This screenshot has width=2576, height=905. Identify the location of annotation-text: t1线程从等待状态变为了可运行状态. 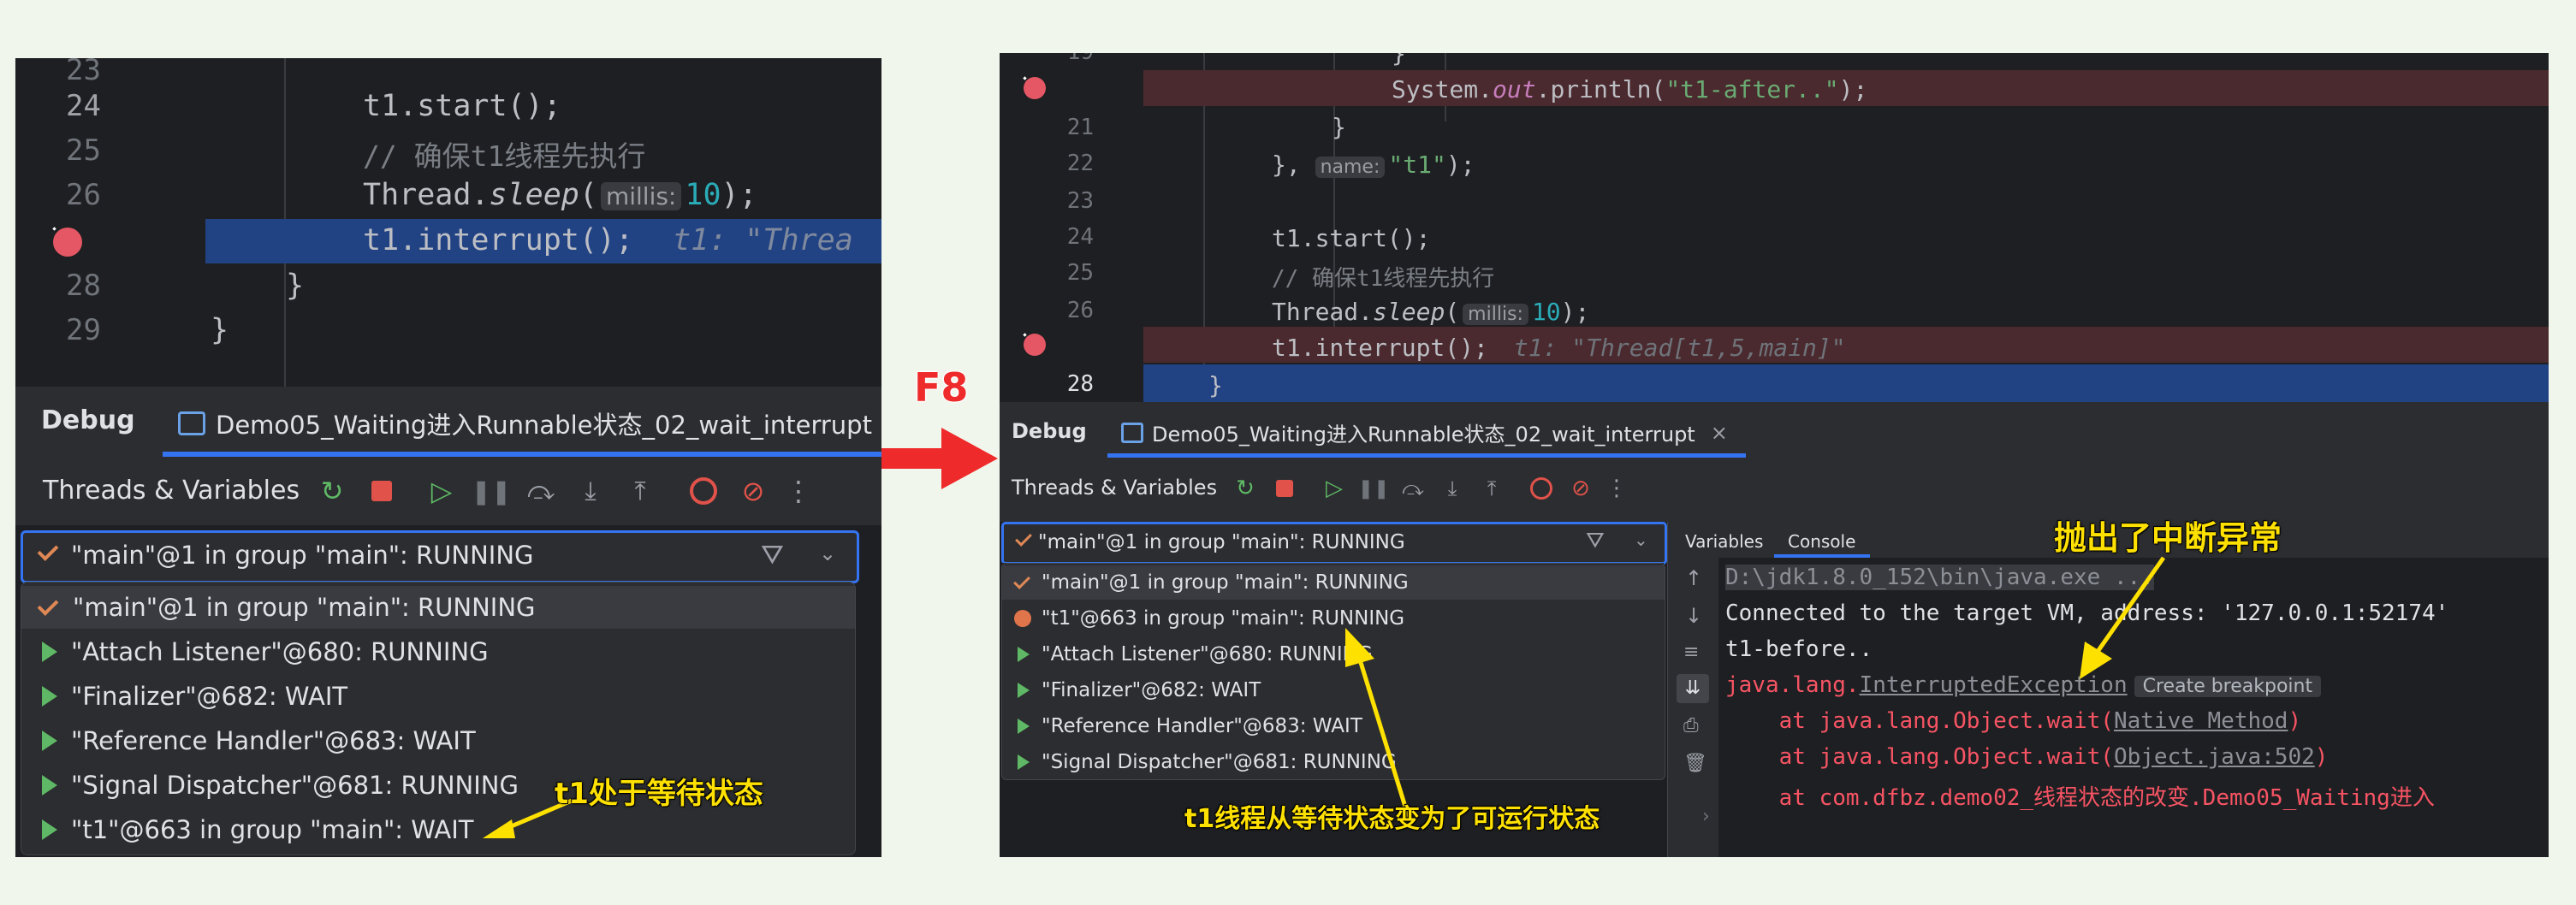
(1392, 819).